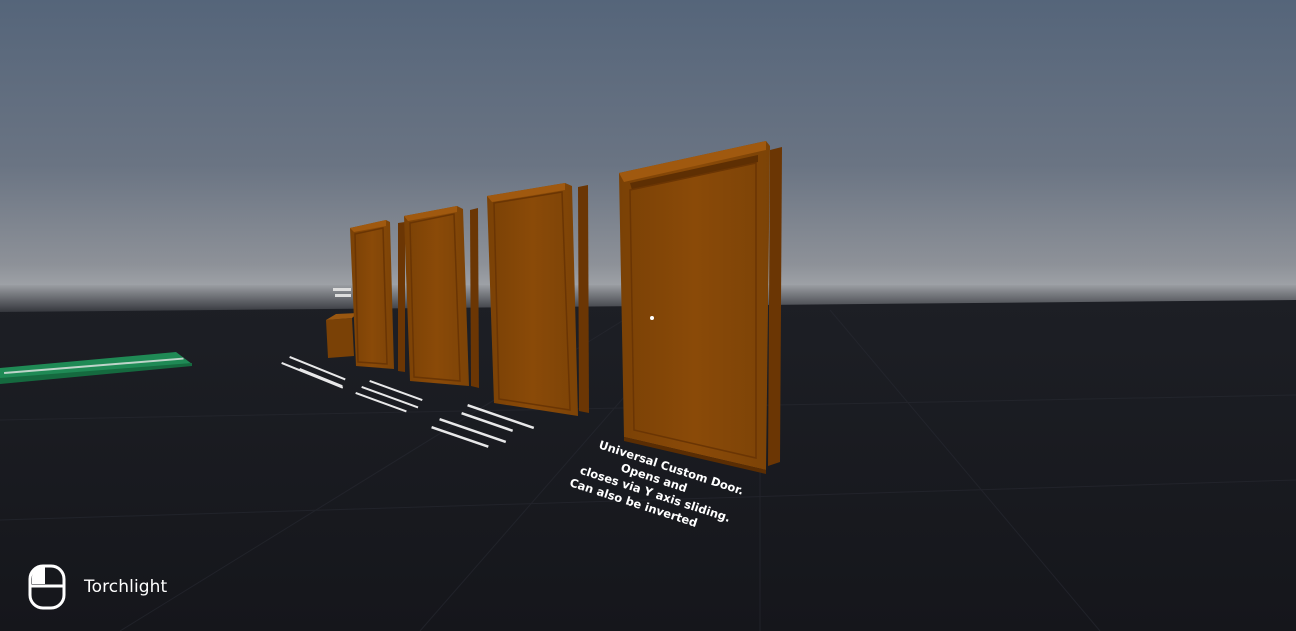 The height and width of the screenshot is (631, 1296). Describe the element at coordinates (126, 587) in the screenshot. I see `hud-action-label: Torchlight` at that location.